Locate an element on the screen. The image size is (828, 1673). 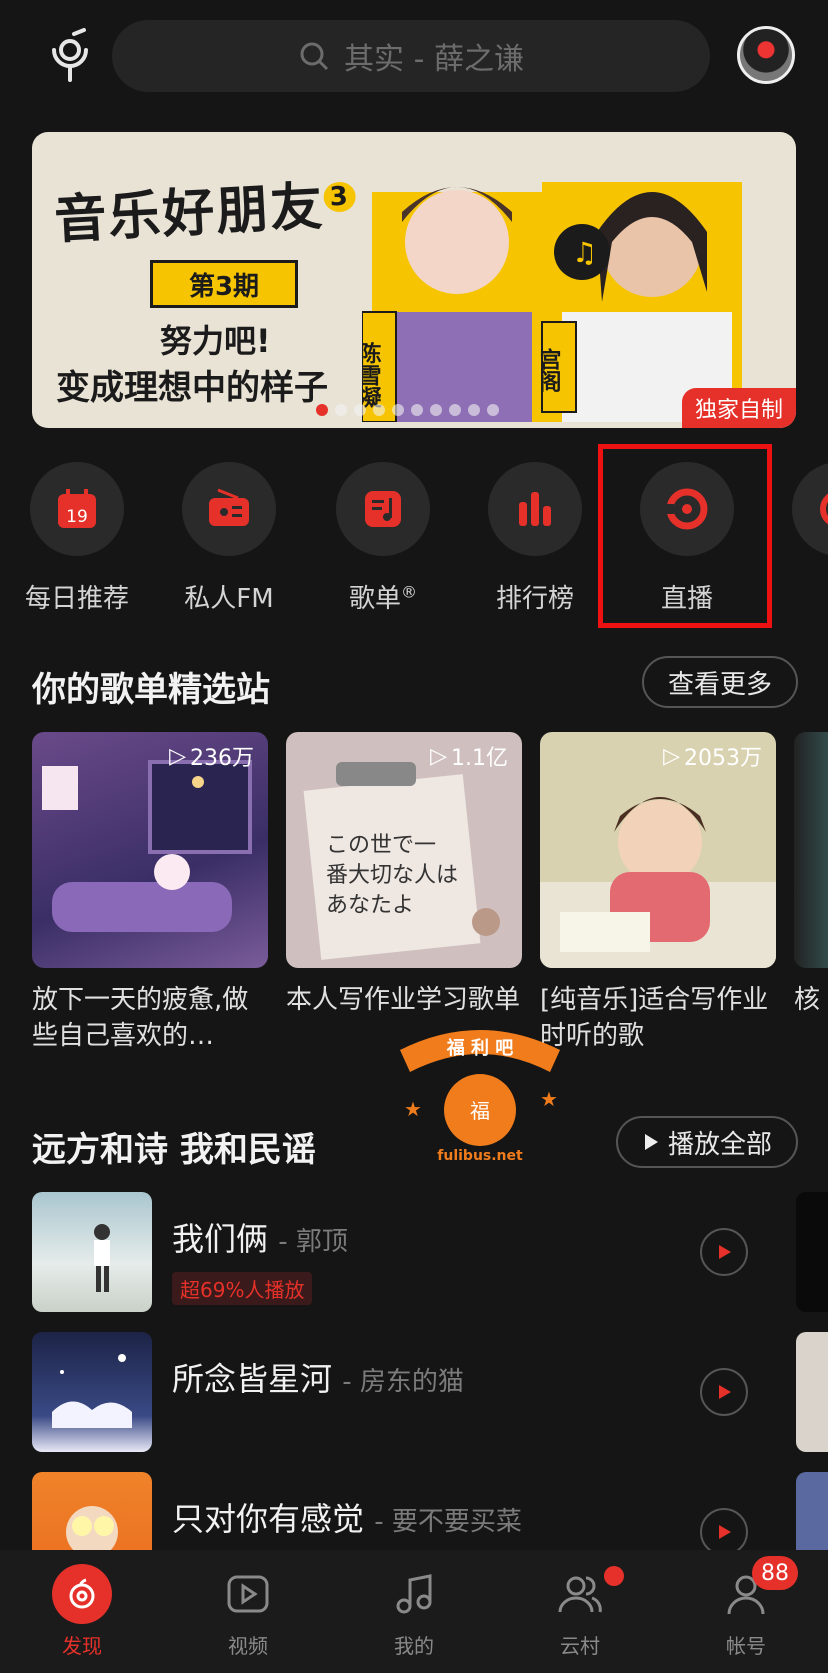
song-row: 我们俩 - 郭顶 超69%人播放 is located at coordinates (412, 1252).